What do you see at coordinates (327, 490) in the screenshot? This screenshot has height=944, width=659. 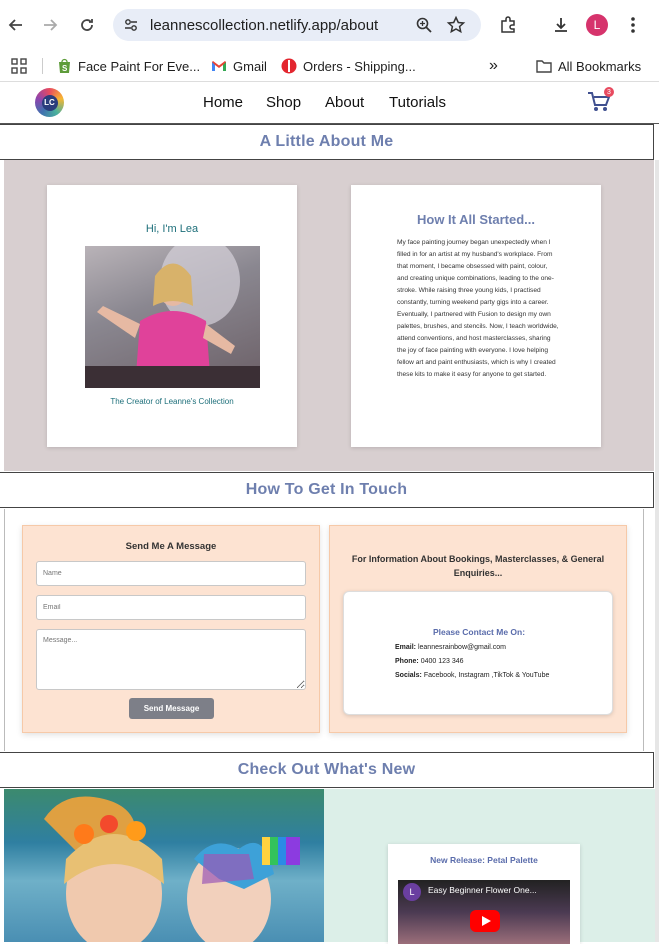 I see `contact-heading: How To Get In Touch` at bounding box center [327, 490].